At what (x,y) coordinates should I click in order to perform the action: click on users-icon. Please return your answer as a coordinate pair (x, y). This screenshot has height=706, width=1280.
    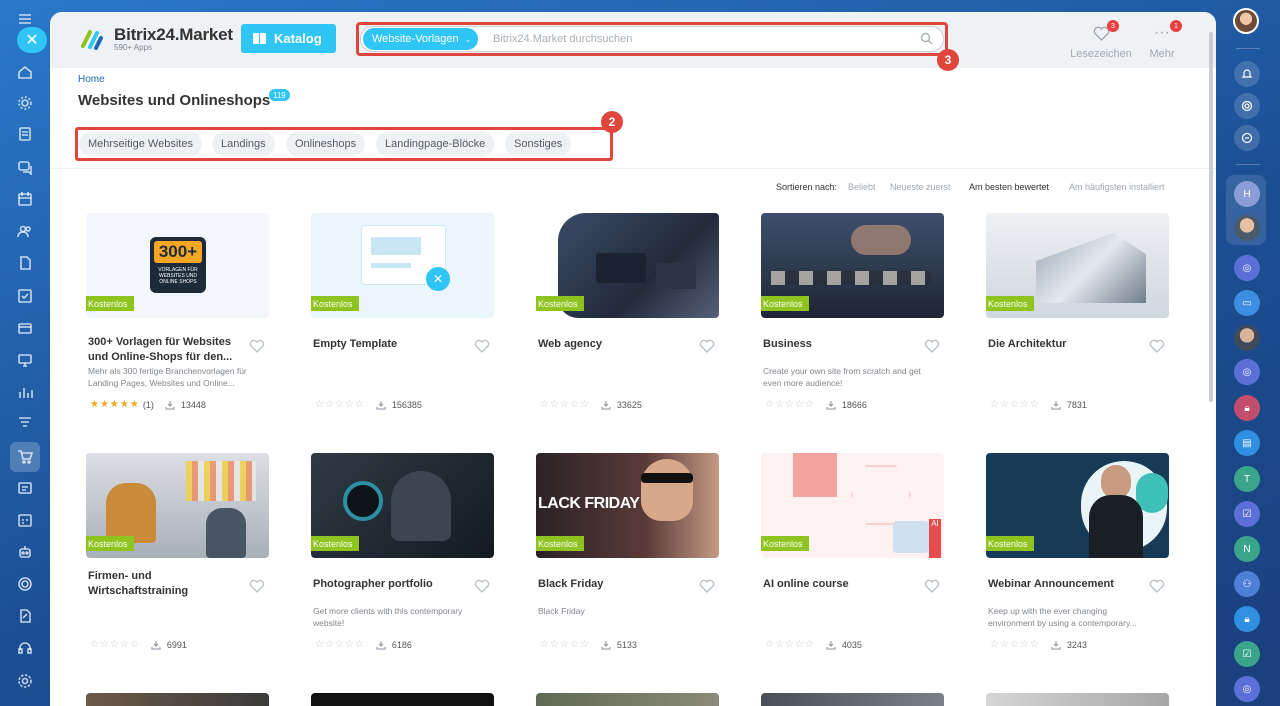
    Looking at the image, I should click on (25, 231).